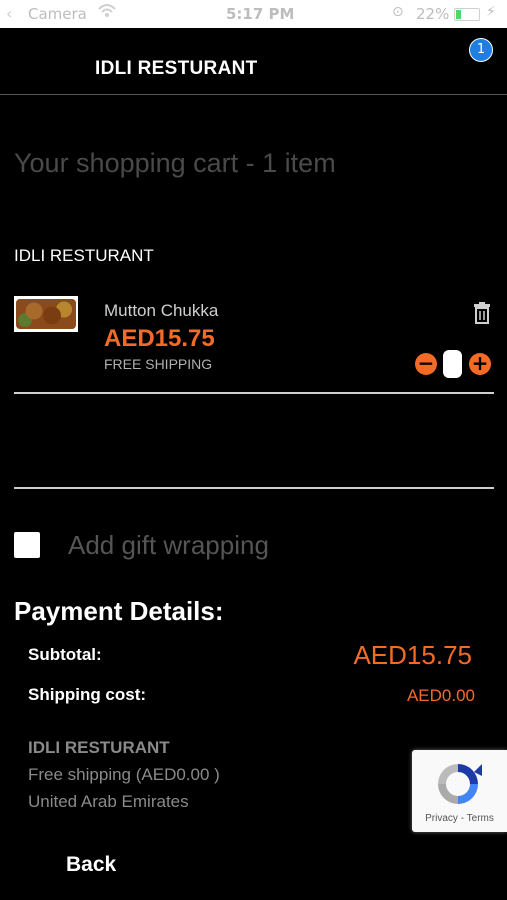  I want to click on subtotal-value: AED15.75, so click(412, 655).